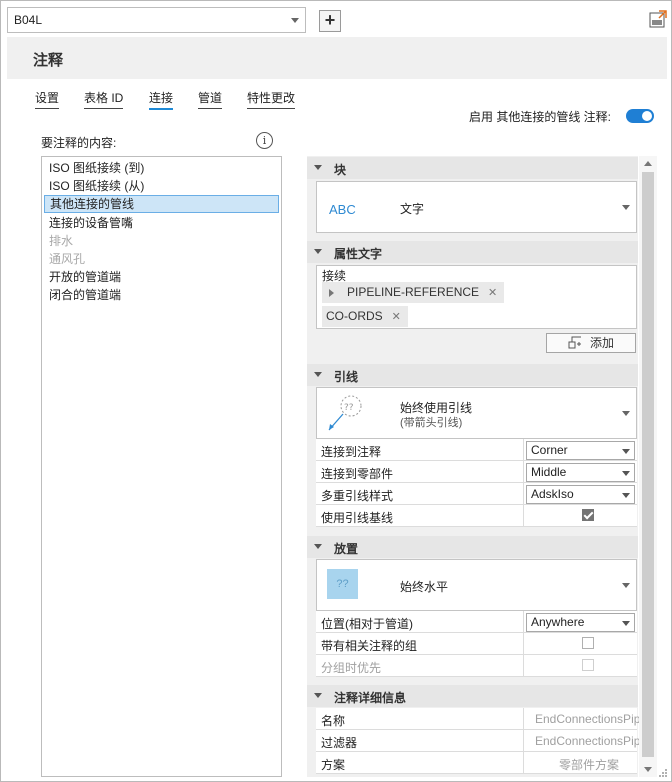 This screenshot has height=782, width=672. I want to click on placement-preview-icon: ??, so click(342, 584).